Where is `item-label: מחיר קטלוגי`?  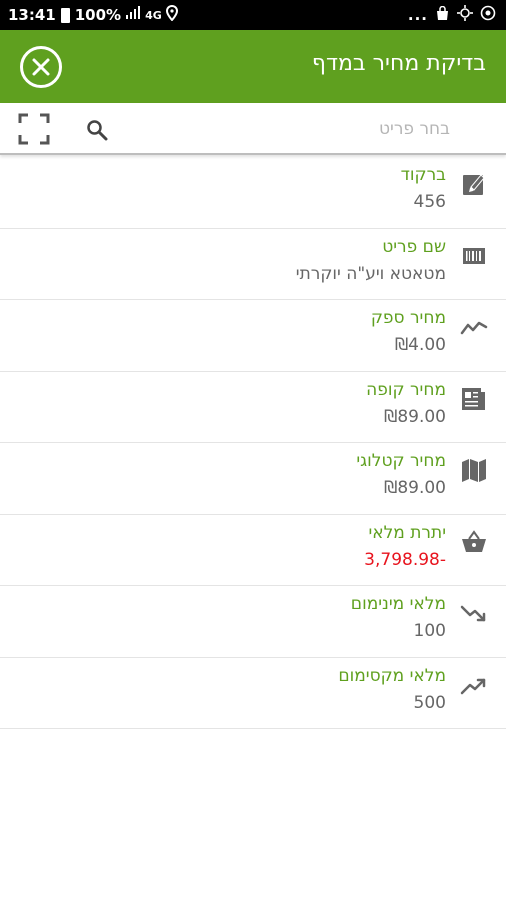
item-label: מחיר קטלוגי is located at coordinates (401, 461).